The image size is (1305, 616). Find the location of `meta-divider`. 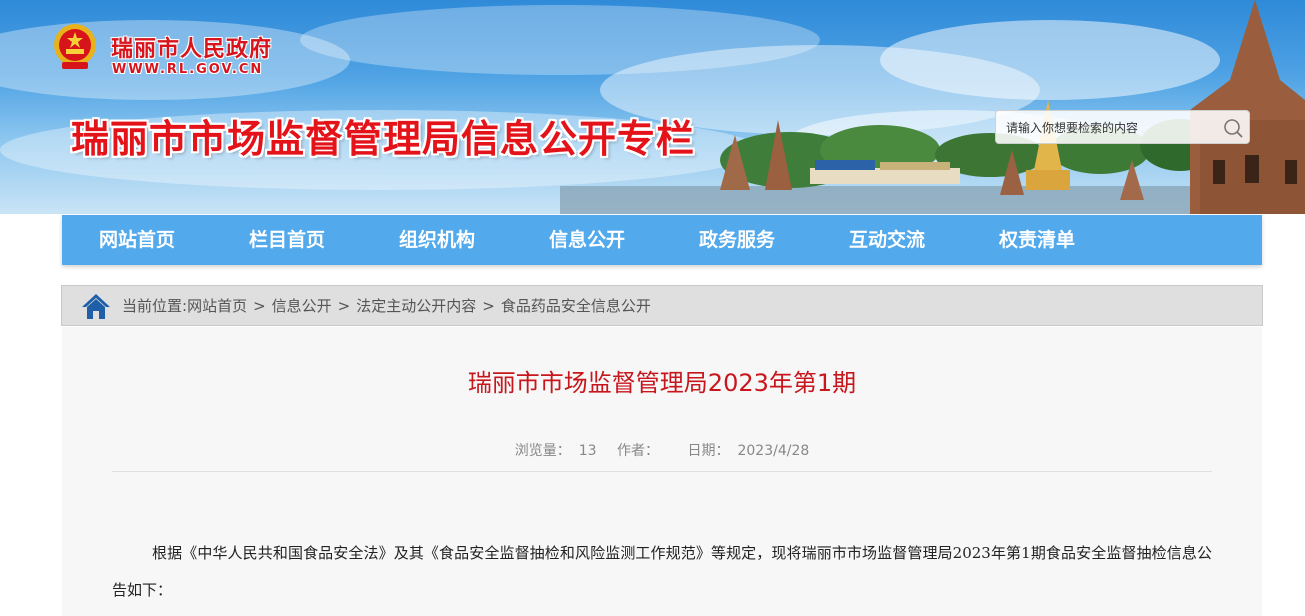

meta-divider is located at coordinates (662, 471).